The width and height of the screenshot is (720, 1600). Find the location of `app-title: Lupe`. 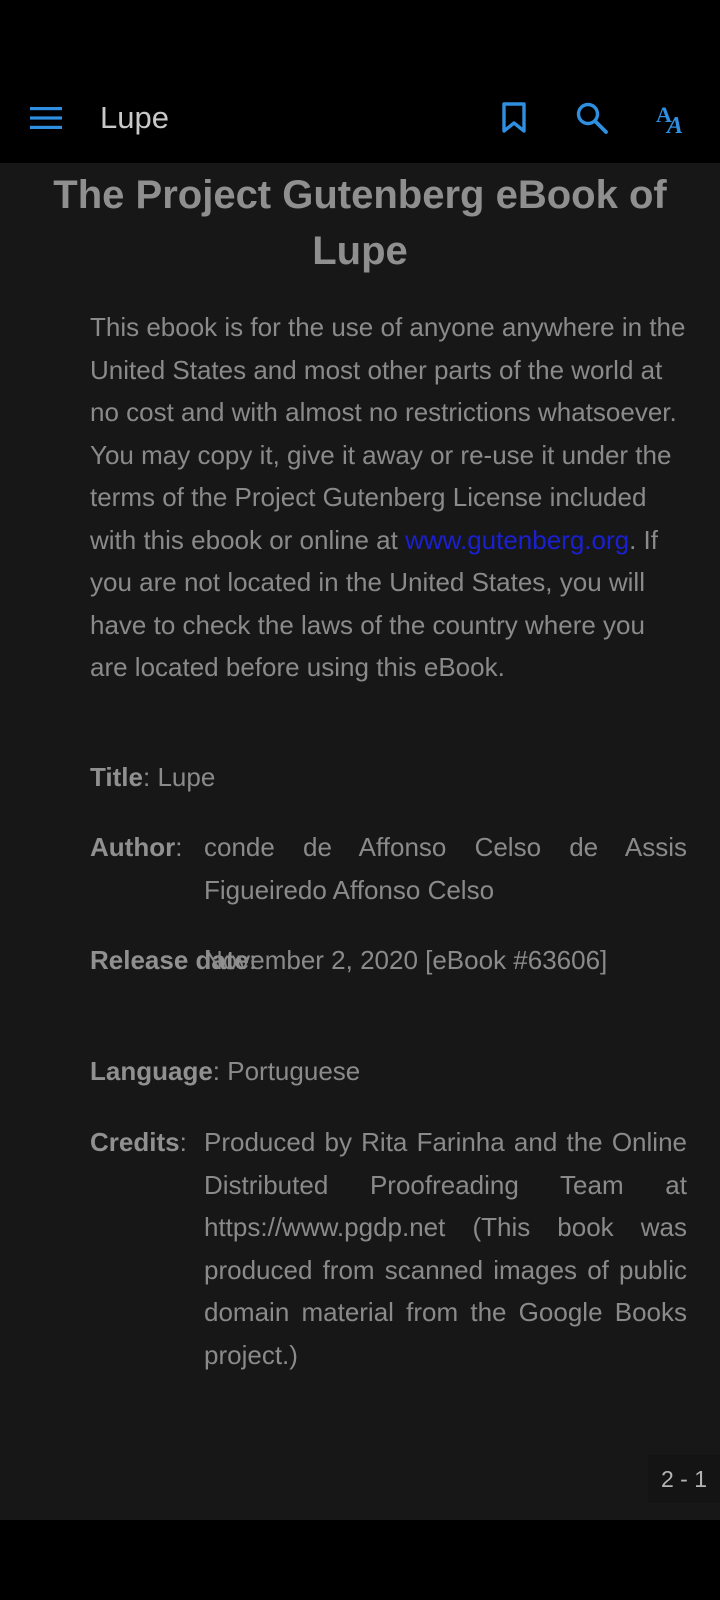

app-title: Lupe is located at coordinates (134, 117).